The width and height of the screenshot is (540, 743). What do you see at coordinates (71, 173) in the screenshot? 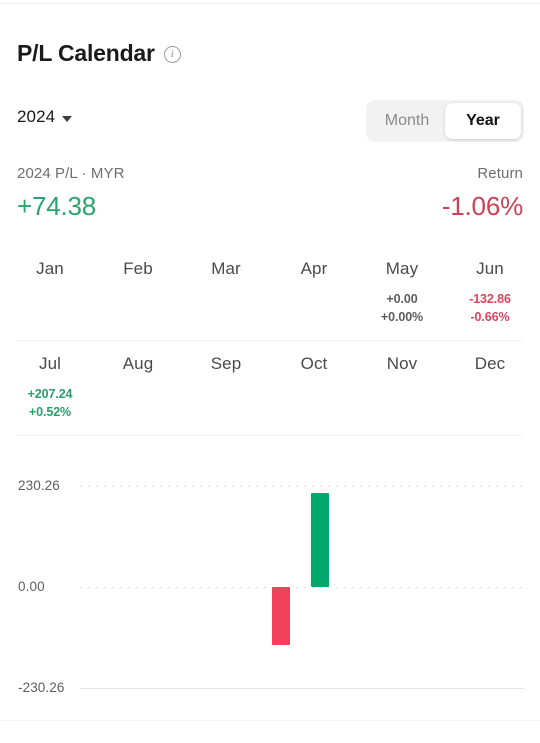
I see `pl-label: 2024 P/L · MYR` at bounding box center [71, 173].